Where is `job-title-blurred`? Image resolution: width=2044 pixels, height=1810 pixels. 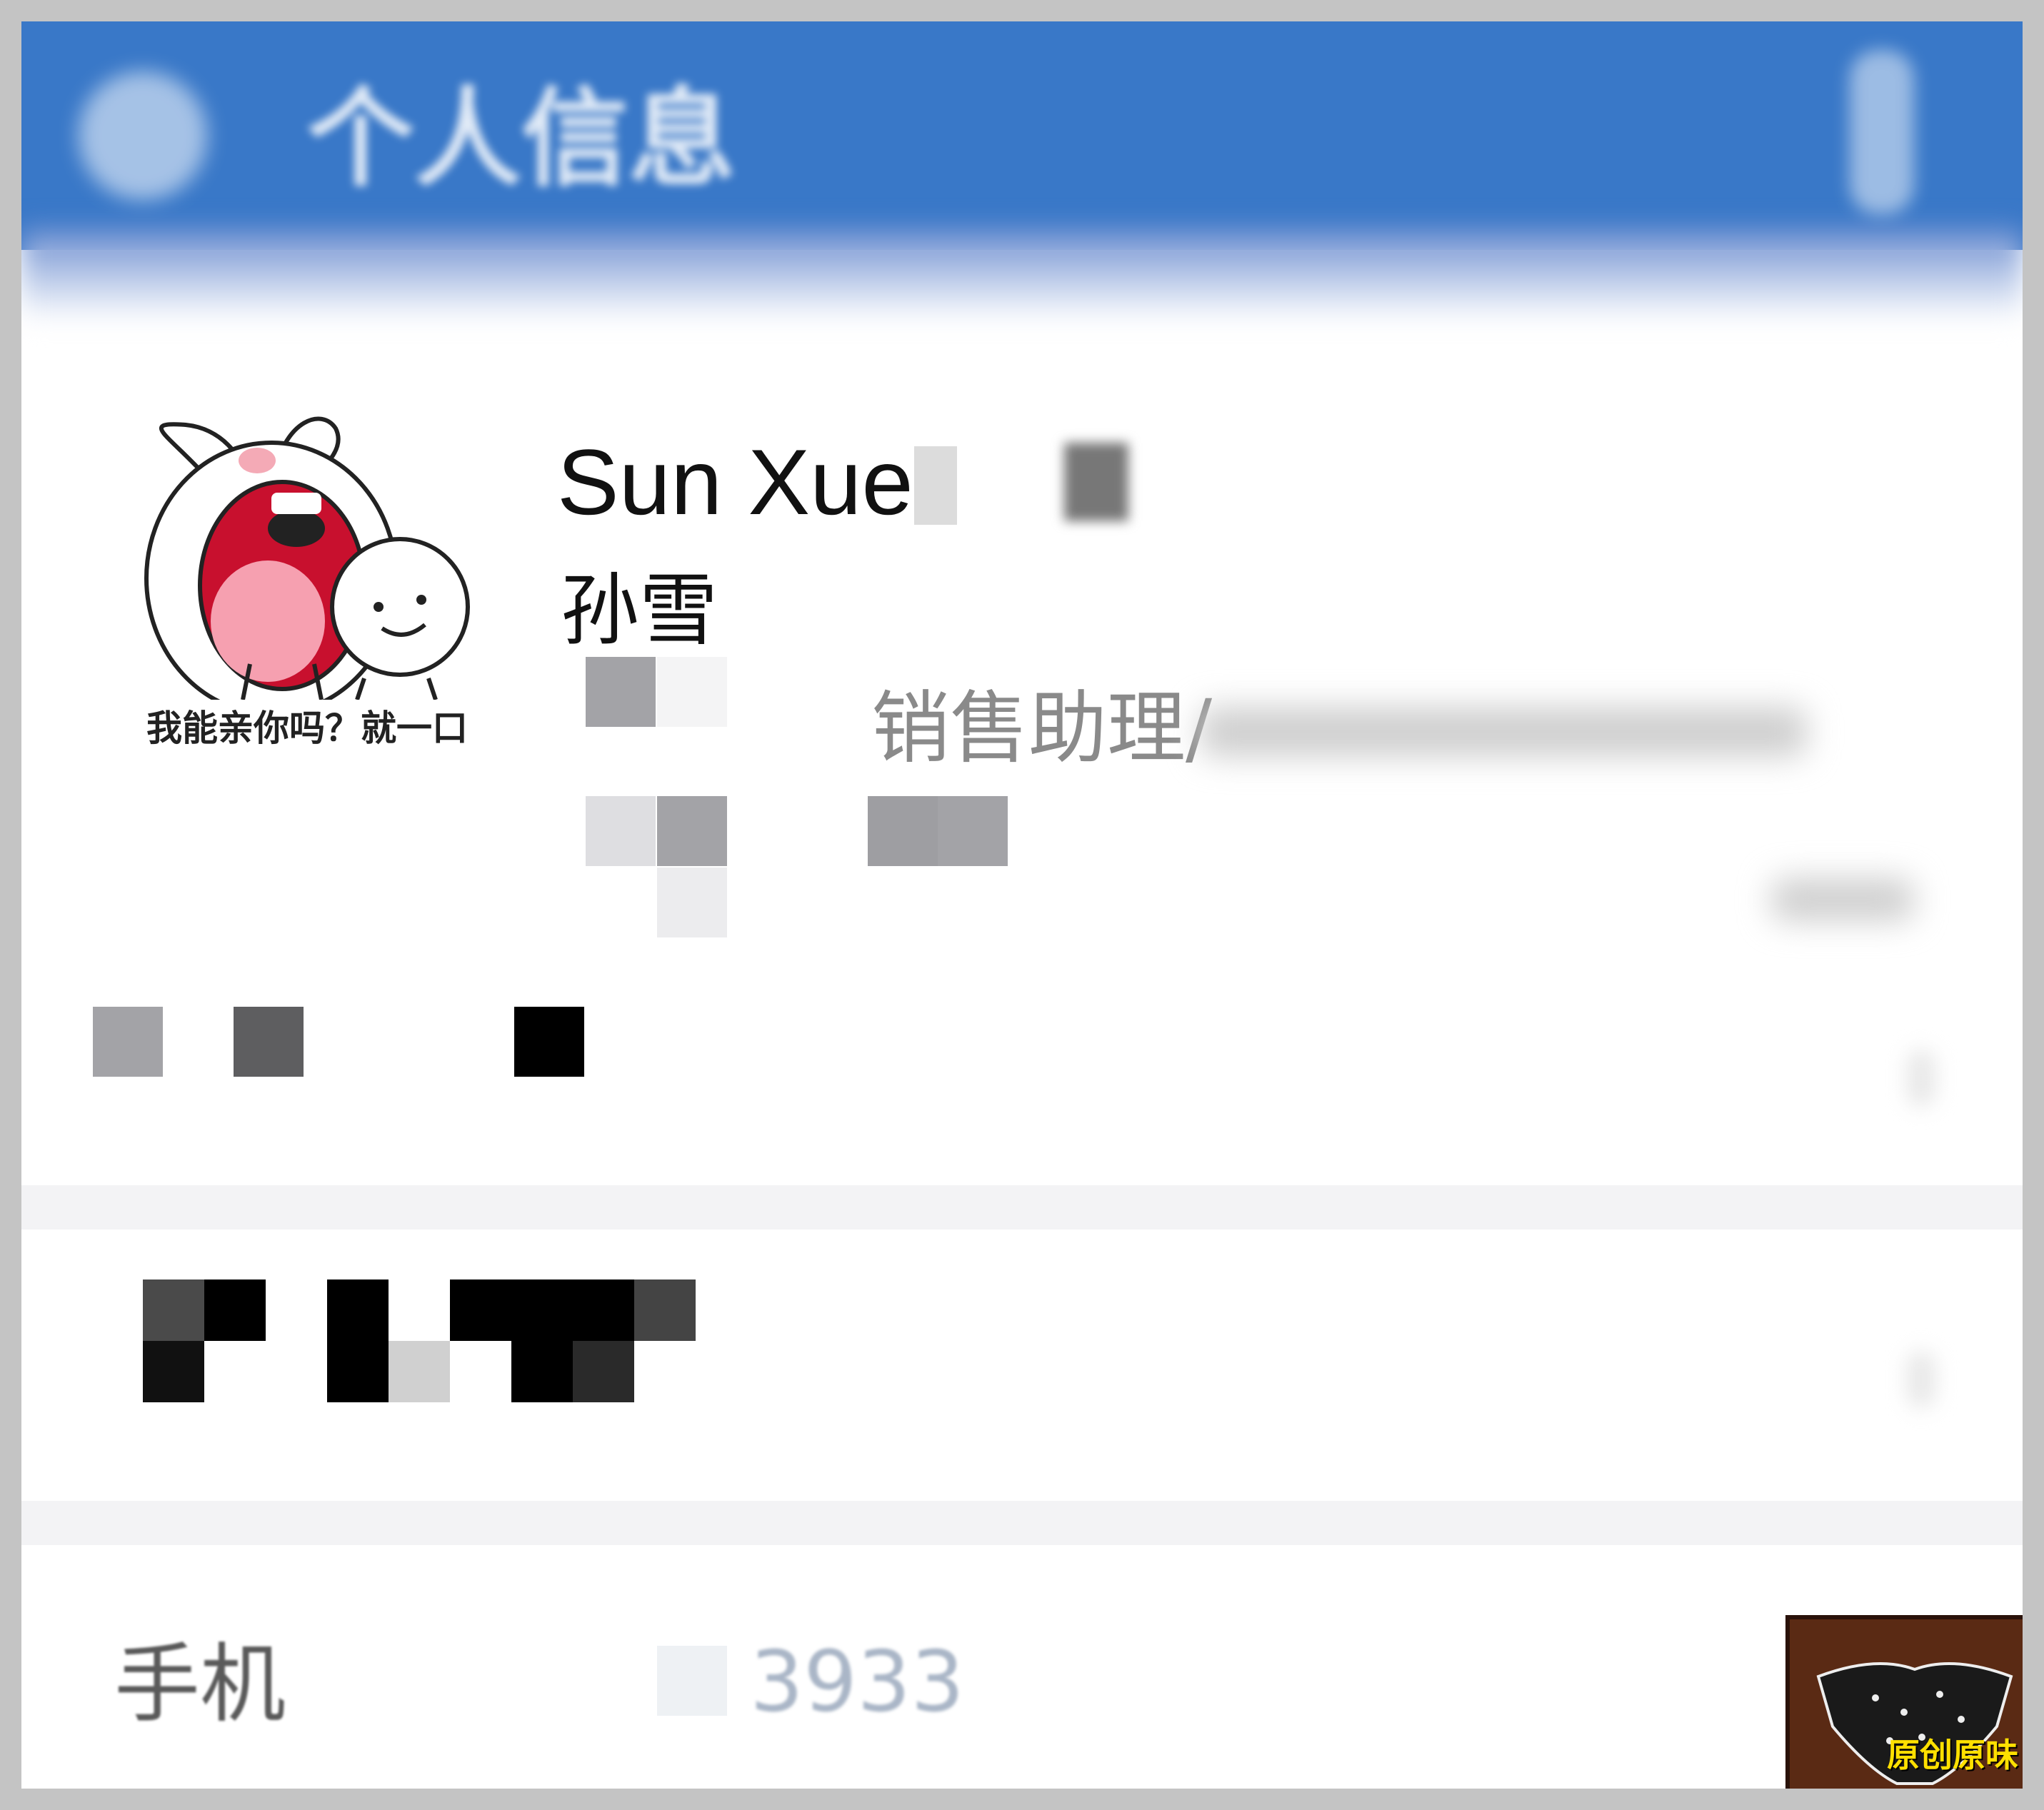 job-title-blurred is located at coordinates (1503, 732).